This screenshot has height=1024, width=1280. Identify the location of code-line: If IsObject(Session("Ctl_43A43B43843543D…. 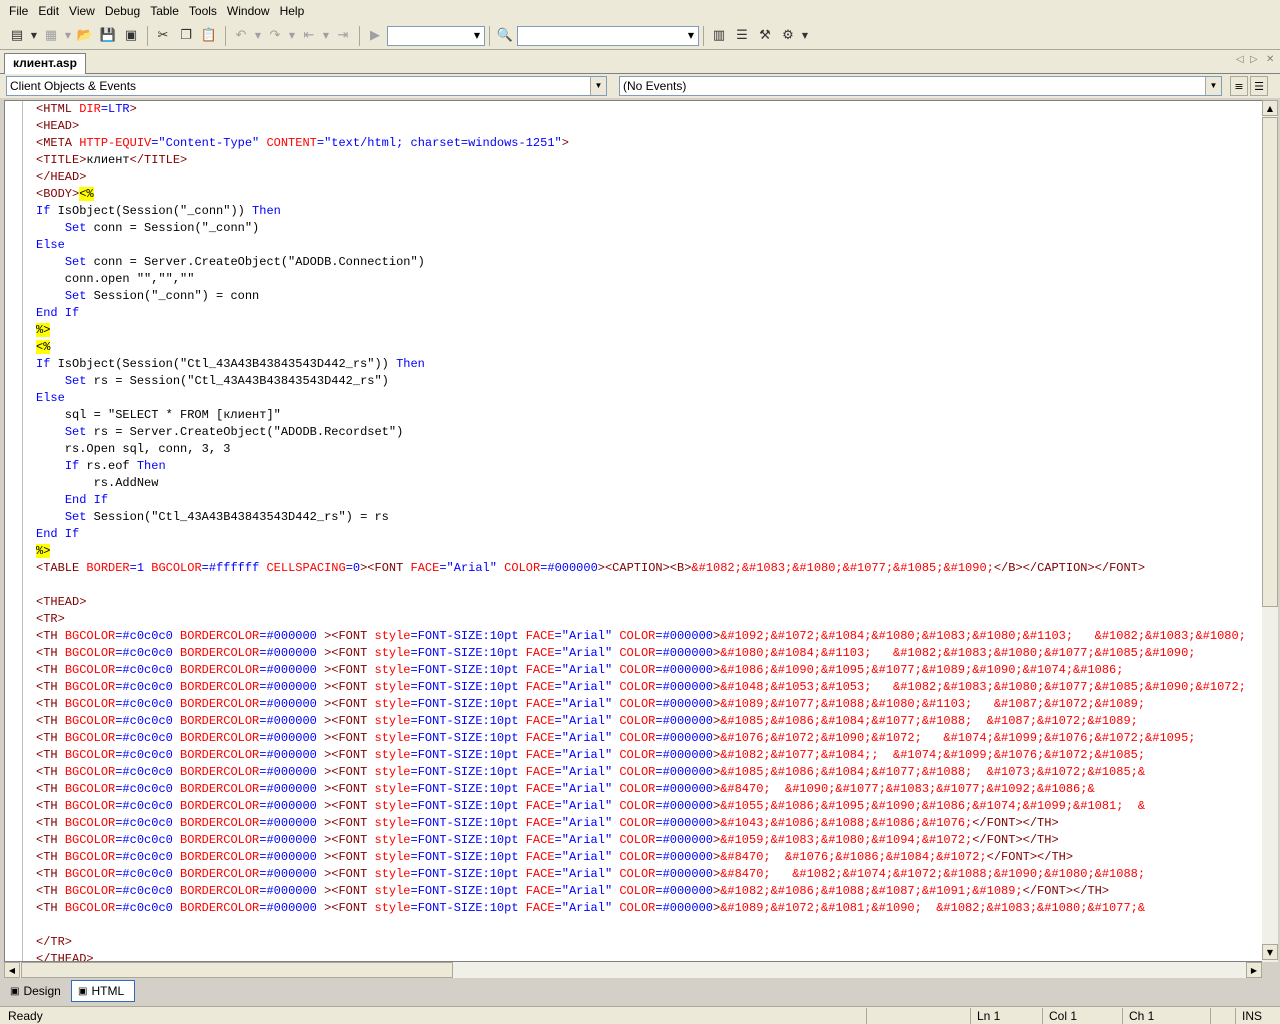
(648, 364).